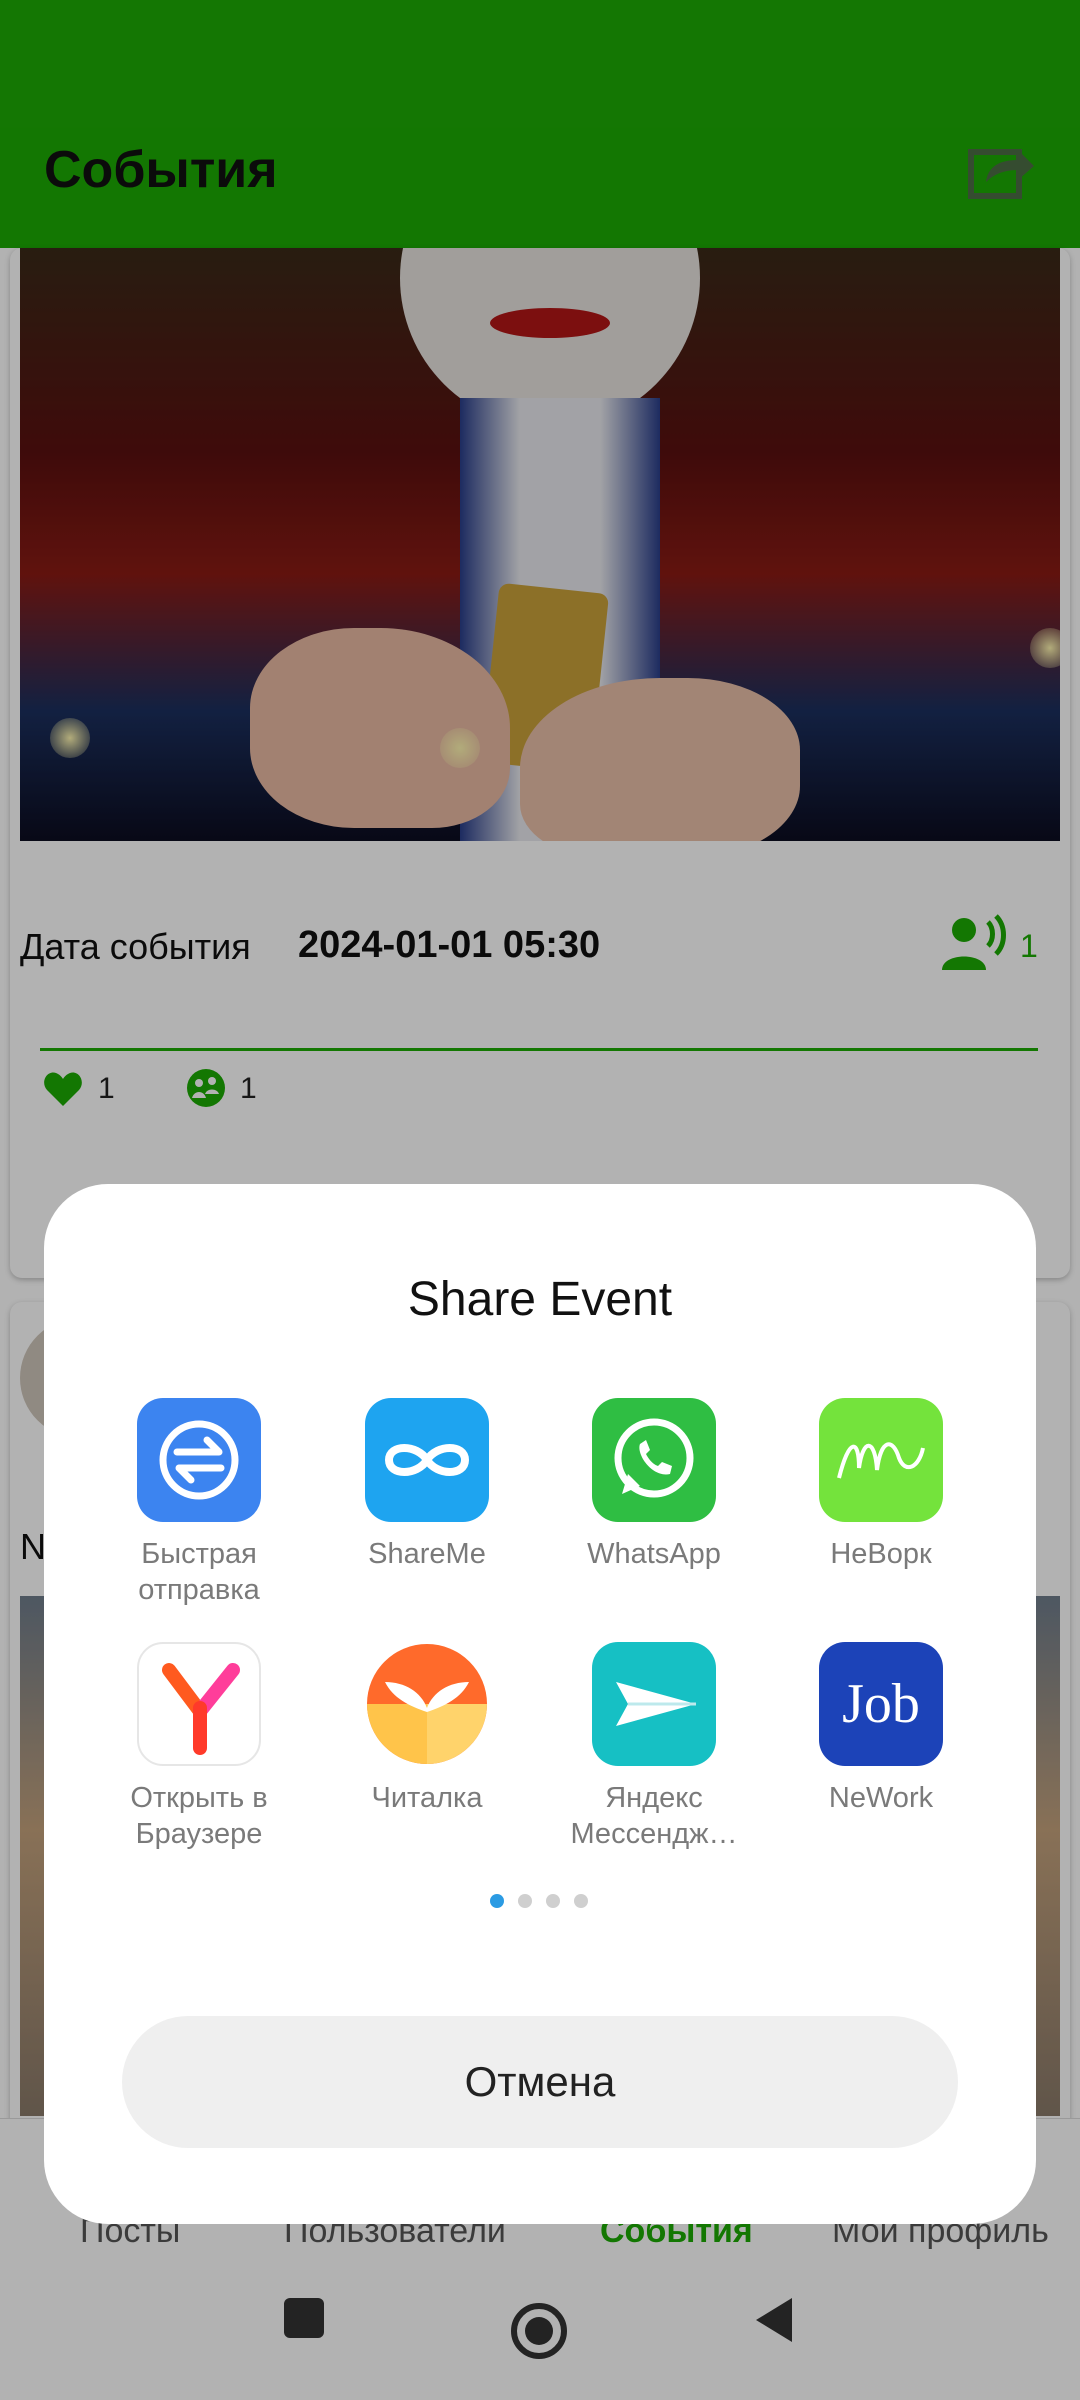 This screenshot has width=1080, height=2400. I want to click on nework-app-icon, so click(881, 1460).